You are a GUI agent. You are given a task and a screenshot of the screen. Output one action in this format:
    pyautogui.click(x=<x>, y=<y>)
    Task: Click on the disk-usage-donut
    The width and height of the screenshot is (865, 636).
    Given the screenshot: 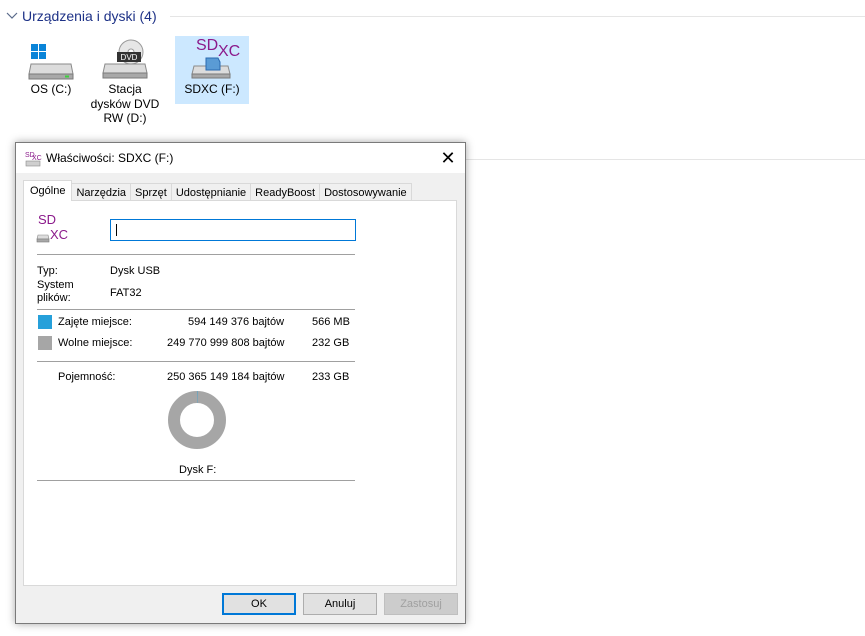 What is the action you would take?
    pyautogui.click(x=197, y=420)
    